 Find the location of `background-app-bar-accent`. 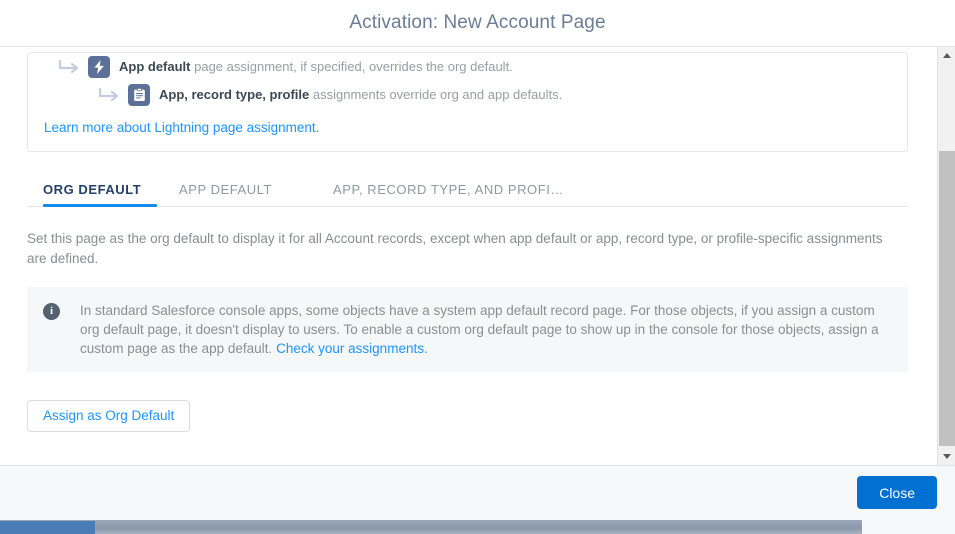

background-app-bar-accent is located at coordinates (47, 527).